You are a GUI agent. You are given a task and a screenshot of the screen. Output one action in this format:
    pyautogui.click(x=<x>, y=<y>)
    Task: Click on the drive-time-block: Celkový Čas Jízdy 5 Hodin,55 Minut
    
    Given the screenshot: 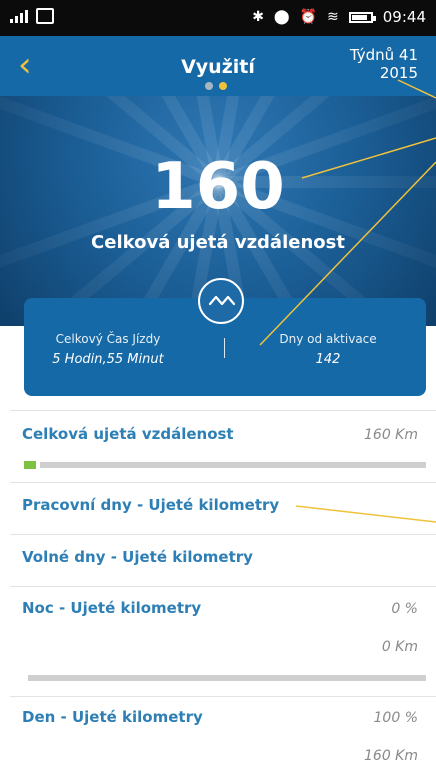 What is the action you would take?
    pyautogui.click(x=108, y=349)
    